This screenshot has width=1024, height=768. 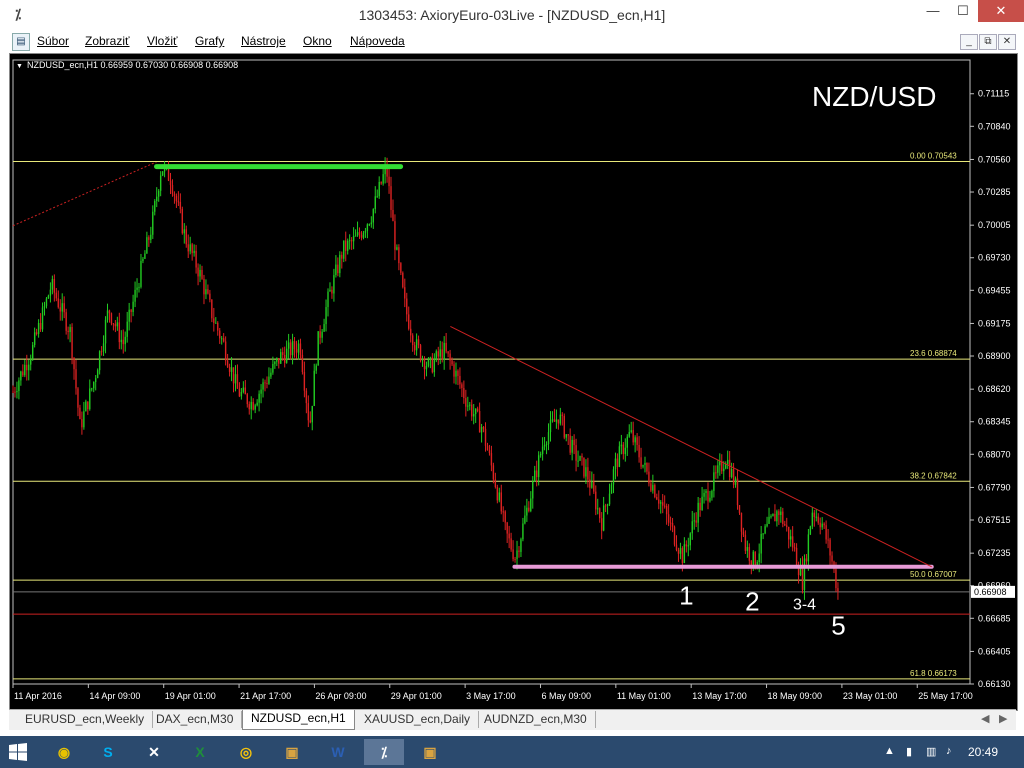 I want to click on menu-grafy: Grafy, so click(x=209, y=41).